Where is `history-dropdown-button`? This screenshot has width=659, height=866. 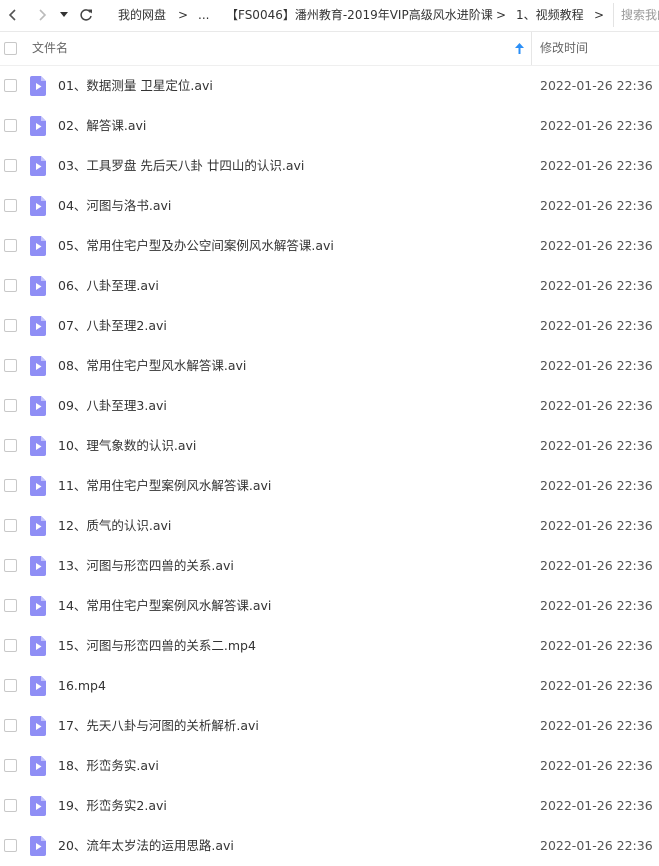 history-dropdown-button is located at coordinates (64, 15).